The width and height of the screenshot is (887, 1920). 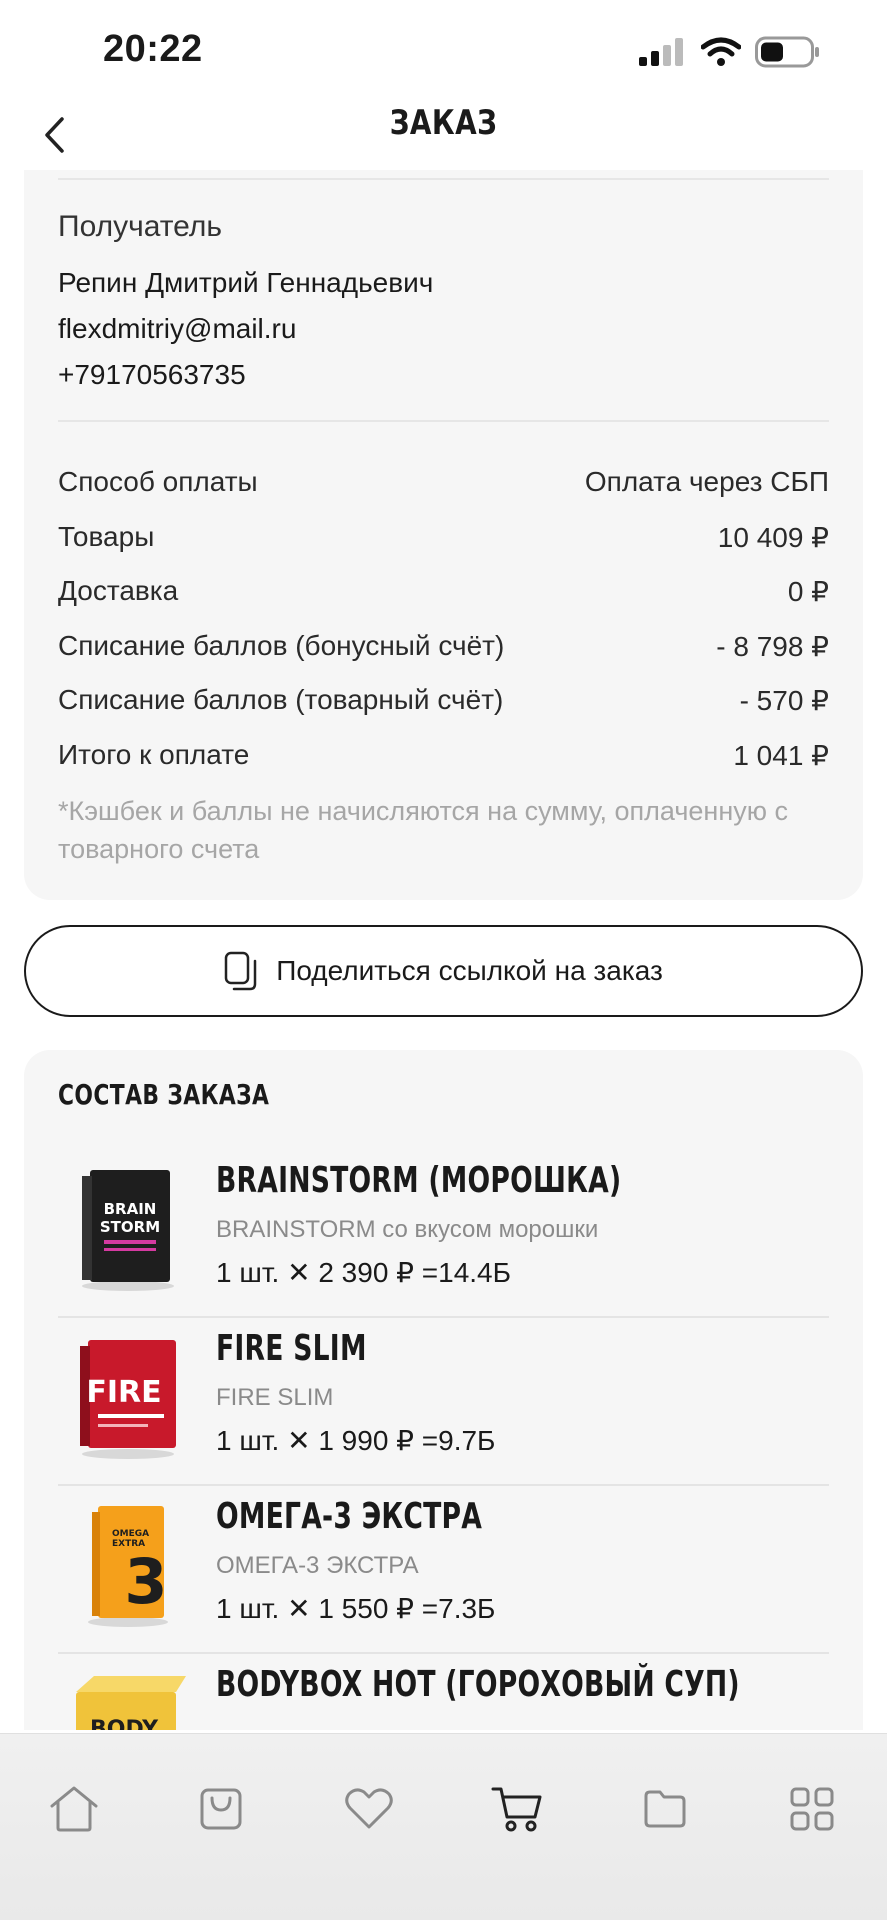 What do you see at coordinates (407, 1229) in the screenshot?
I see `item-description: BRAINSTORM со вкусом морошки` at bounding box center [407, 1229].